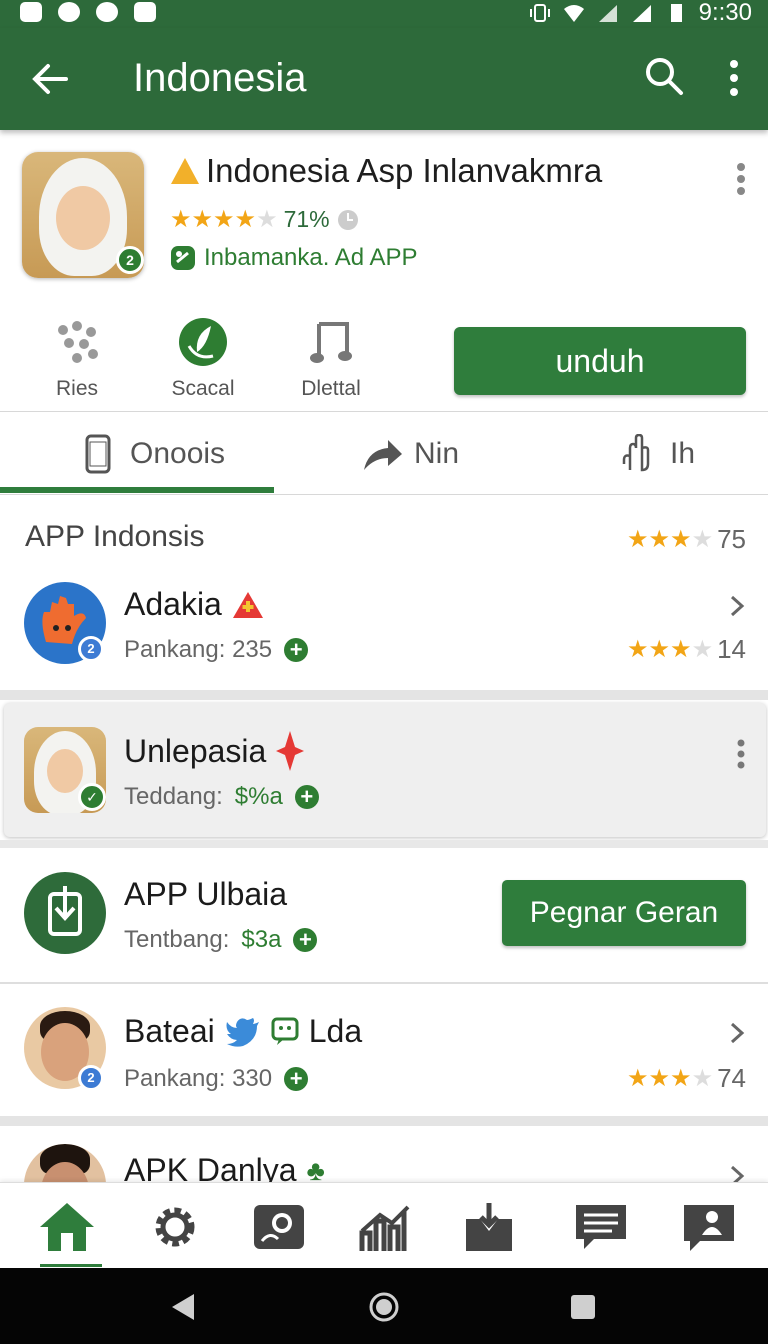 This screenshot has width=768, height=1344. Describe the element at coordinates (600, 361) in the screenshot. I see `install-button: unduh` at that location.